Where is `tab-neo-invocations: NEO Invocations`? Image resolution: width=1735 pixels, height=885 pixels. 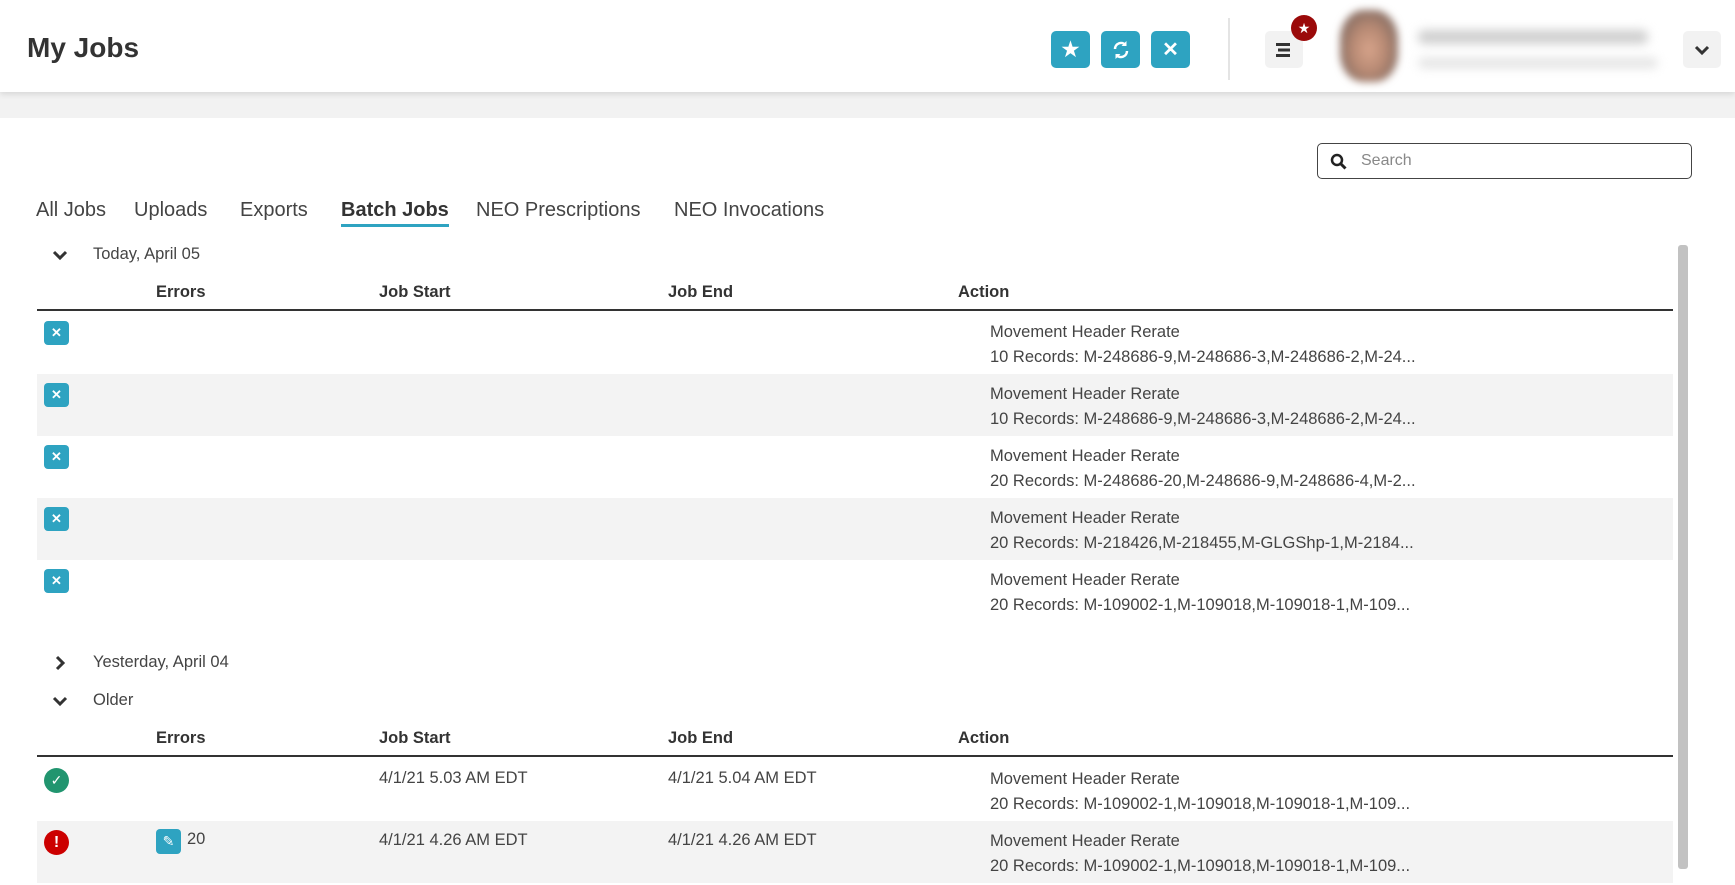 tab-neo-invocations: NEO Invocations is located at coordinates (749, 210).